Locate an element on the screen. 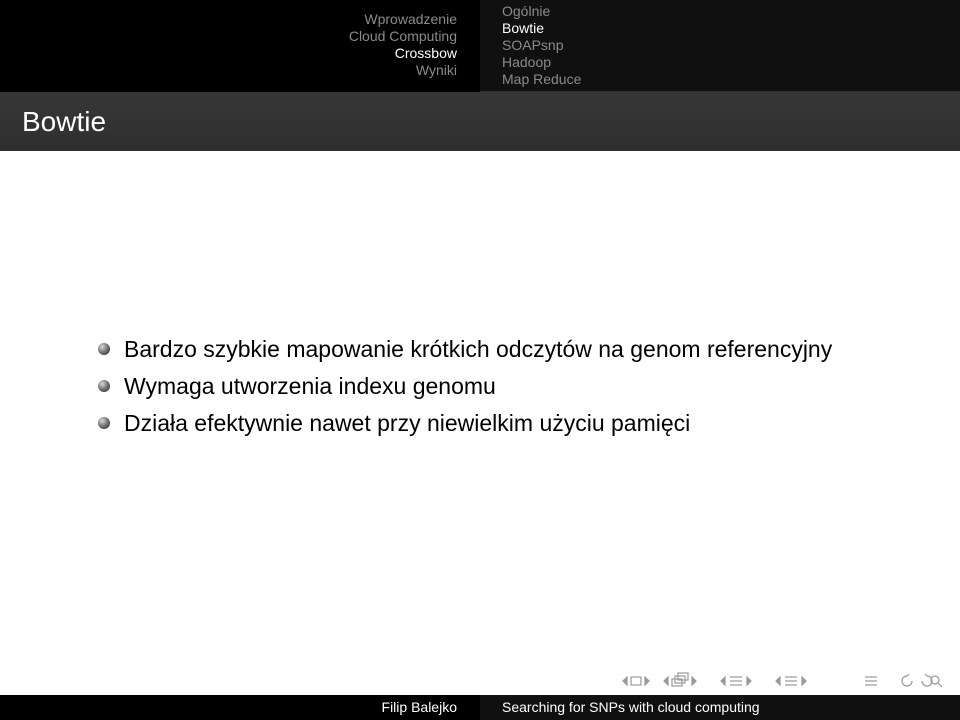  nav-subsection-soapsnp: SOAPsnp is located at coordinates (532, 45).